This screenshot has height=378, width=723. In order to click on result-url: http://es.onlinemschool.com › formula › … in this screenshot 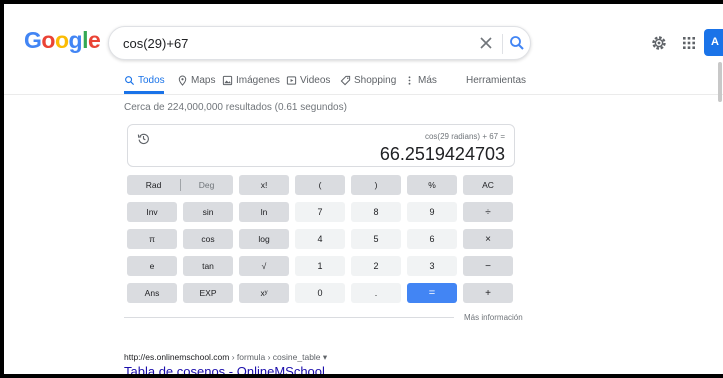, I will do `click(225, 357)`.